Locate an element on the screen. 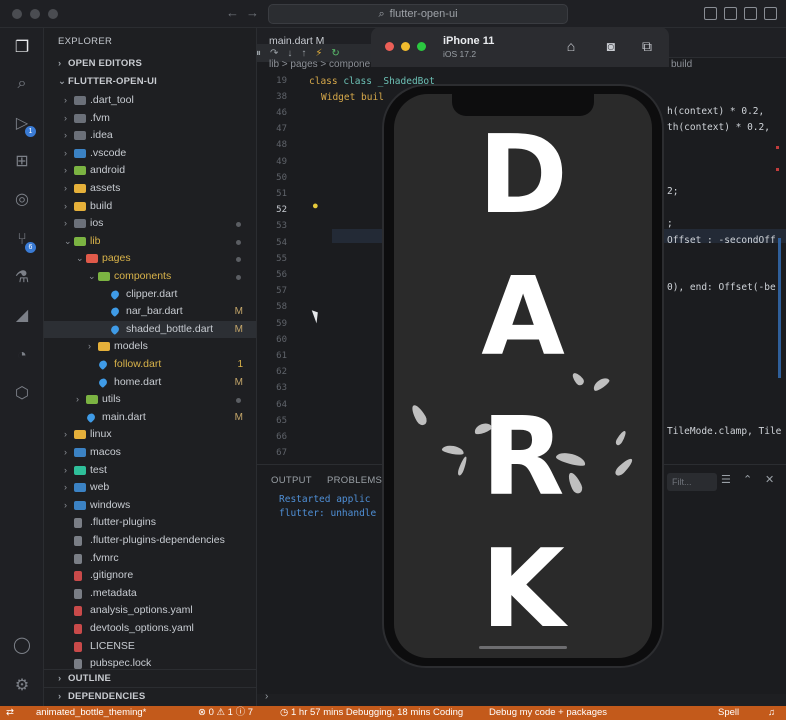  step-out-icon: ↑ is located at coordinates (303, 53).